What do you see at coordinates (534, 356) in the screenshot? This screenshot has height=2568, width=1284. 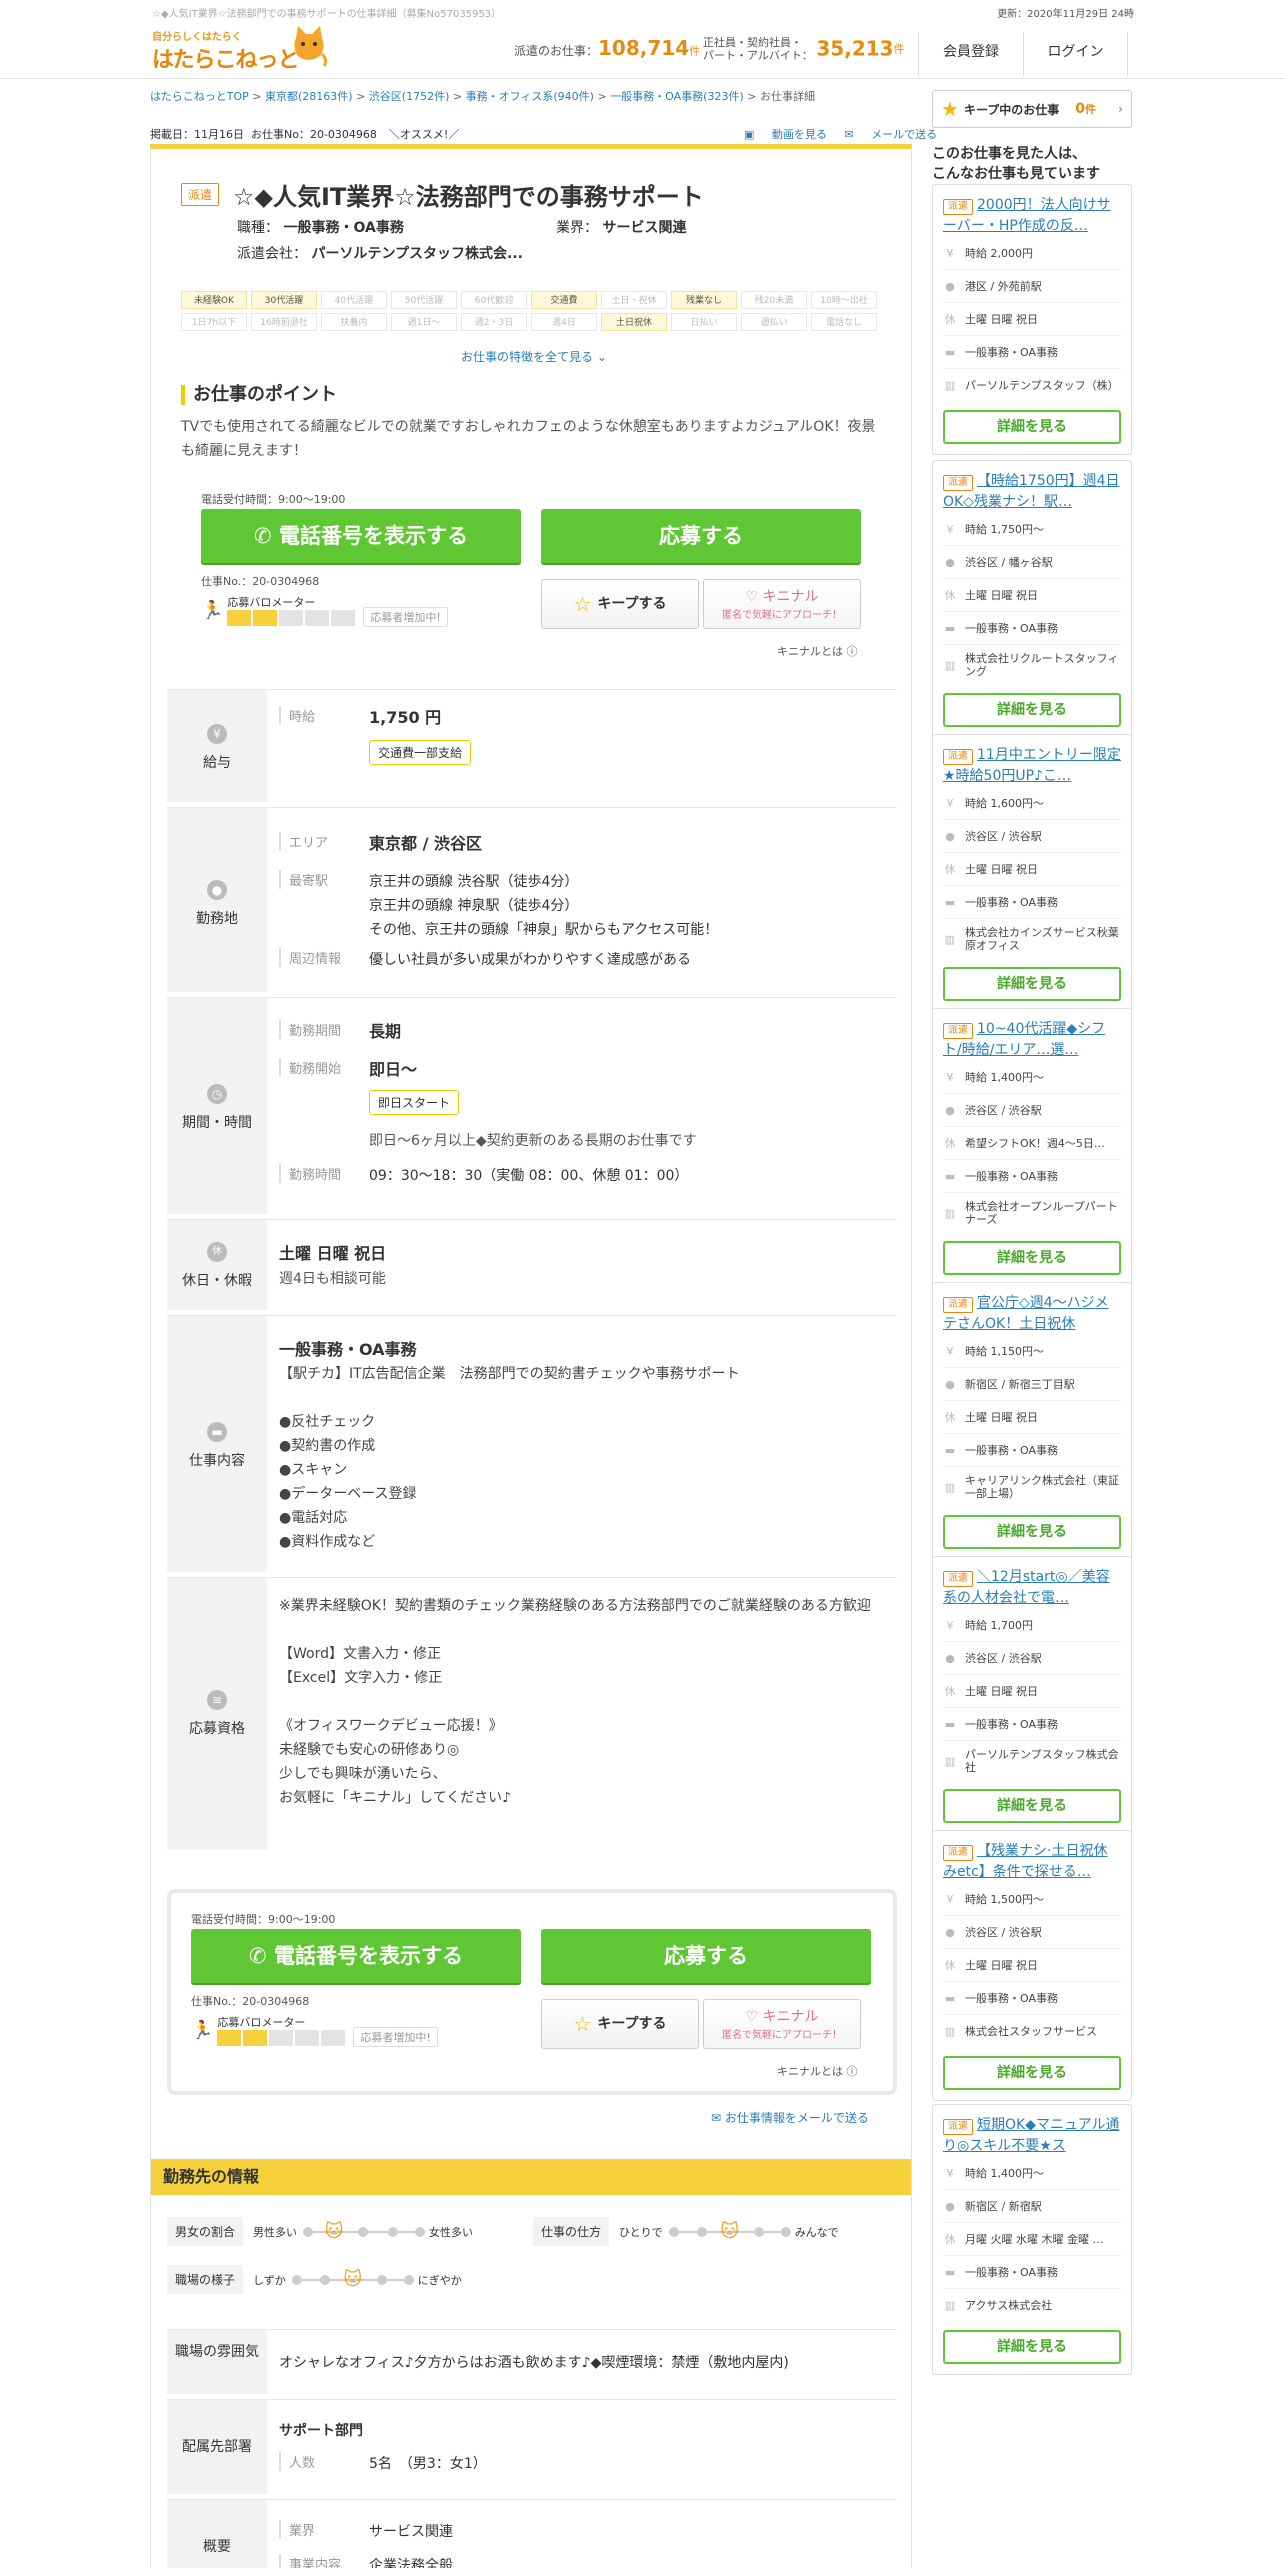 I see `show-all-features-link: お仕事の特徴を全て見る ⌄` at bounding box center [534, 356].